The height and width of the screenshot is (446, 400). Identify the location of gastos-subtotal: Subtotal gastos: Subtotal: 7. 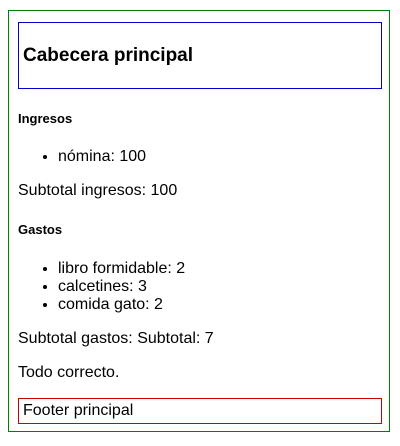
(116, 338).